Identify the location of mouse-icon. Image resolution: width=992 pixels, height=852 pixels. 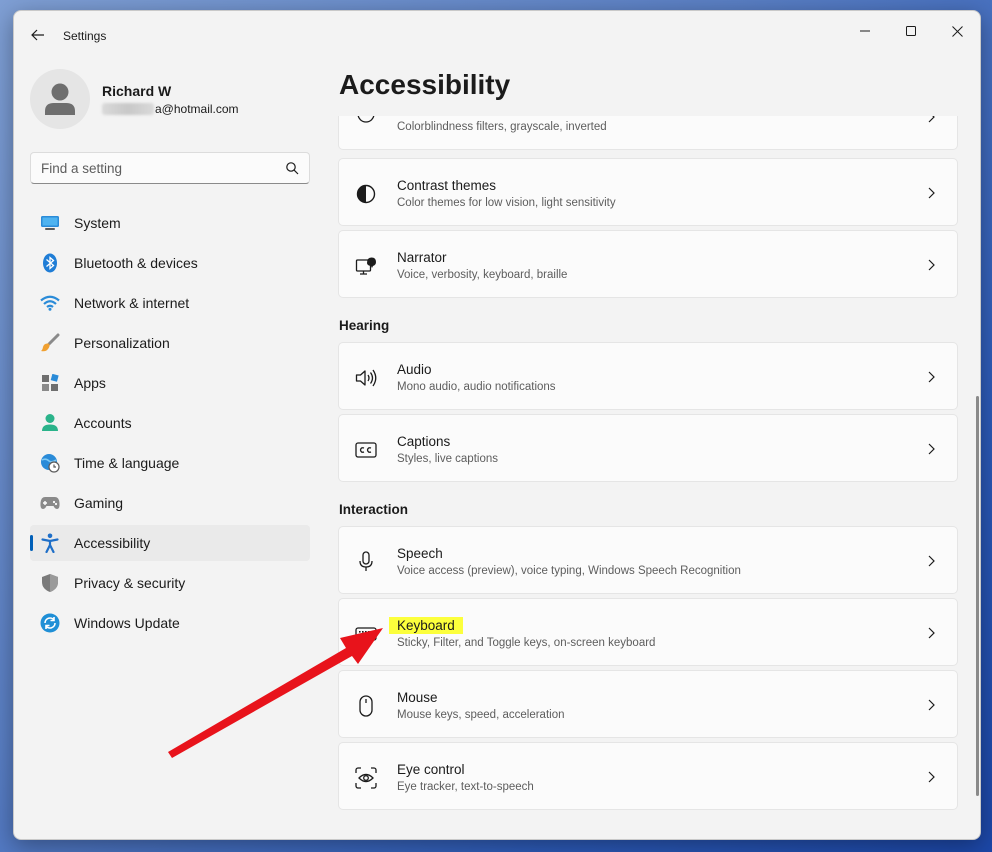
(366, 706).